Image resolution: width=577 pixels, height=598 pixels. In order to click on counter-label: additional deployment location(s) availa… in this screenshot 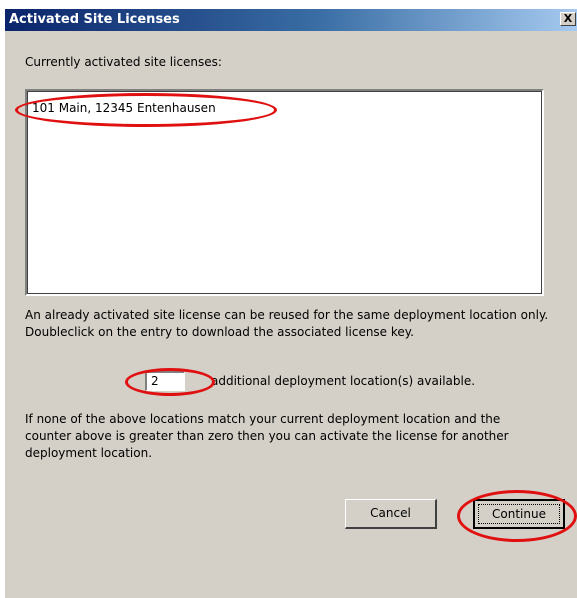, I will do `click(343, 381)`.